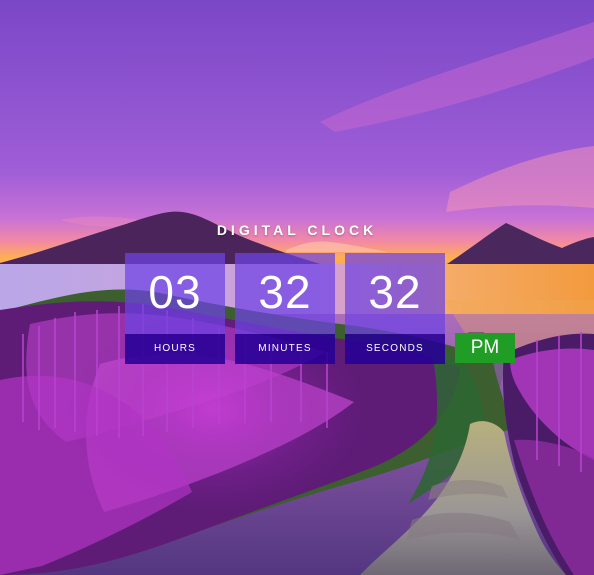 This screenshot has width=594, height=575. Describe the element at coordinates (297, 230) in the screenshot. I see `clock-title: DIGITAL CLOCK` at that location.